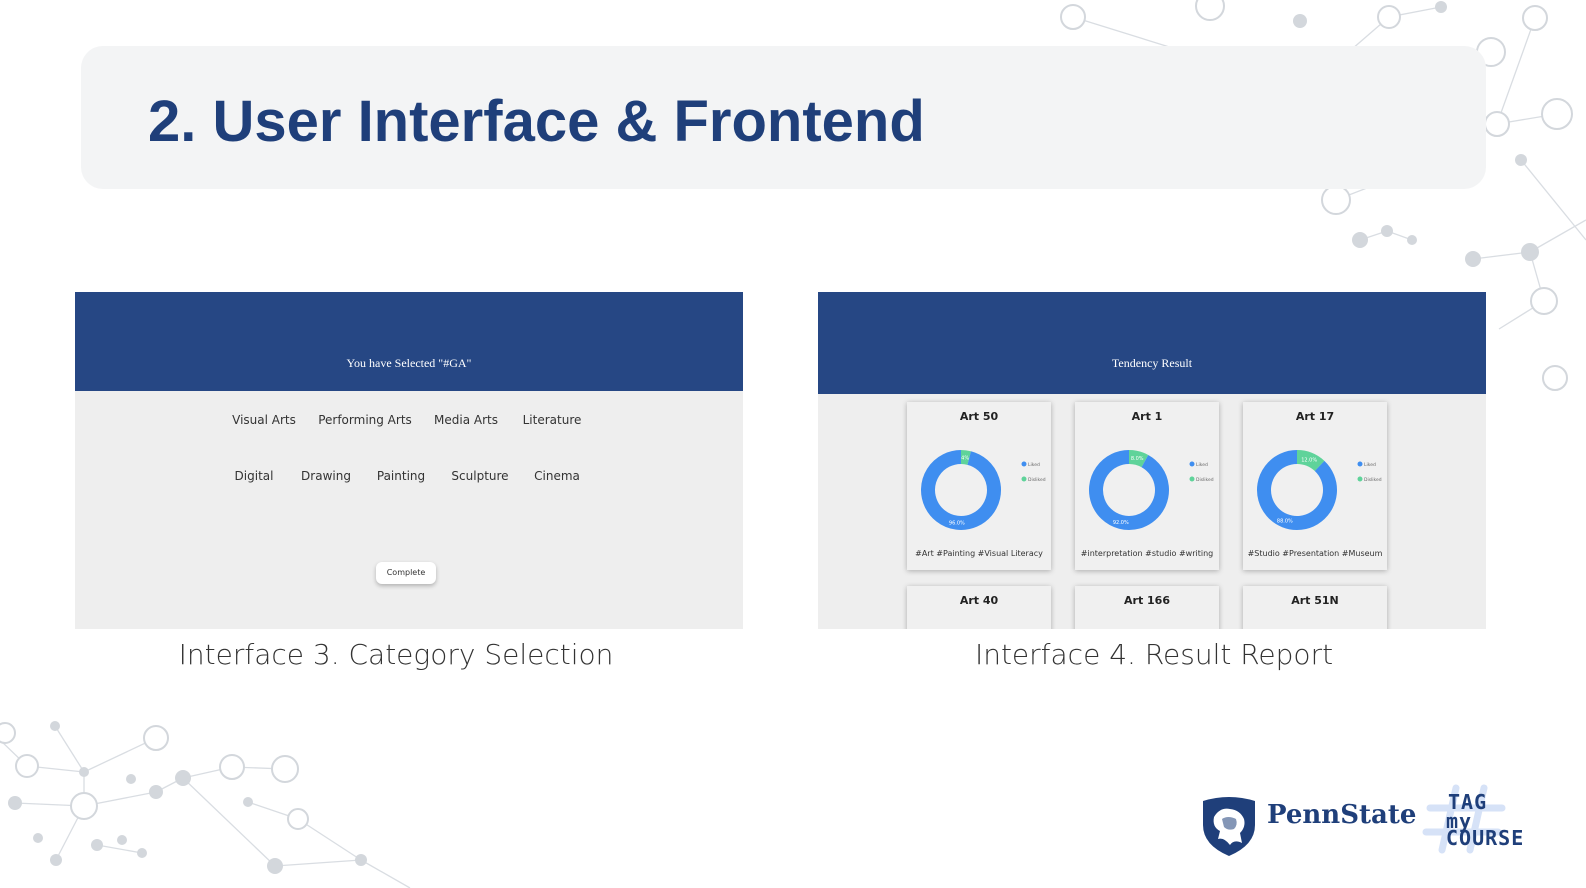 The width and height of the screenshot is (1586, 888). Describe the element at coordinates (1152, 343) in the screenshot. I see `result-header: Tendency Result` at that location.